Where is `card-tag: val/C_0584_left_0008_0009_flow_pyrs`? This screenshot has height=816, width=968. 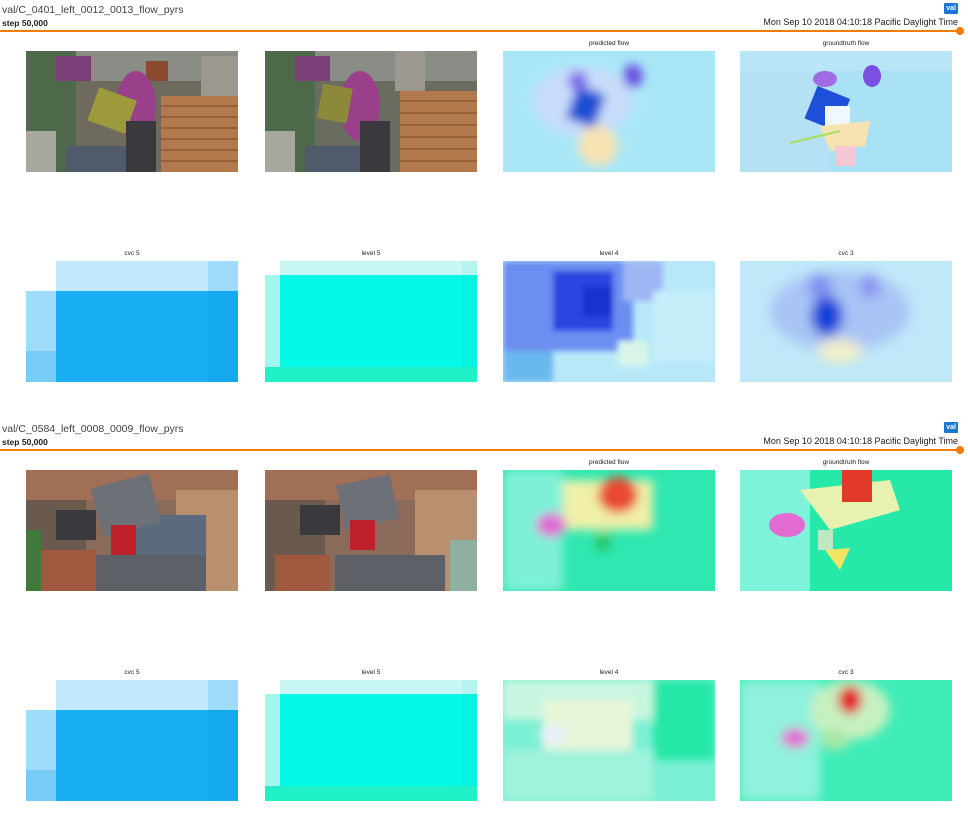 card-tag: val/C_0584_left_0008_0009_flow_pyrs is located at coordinates (93, 429).